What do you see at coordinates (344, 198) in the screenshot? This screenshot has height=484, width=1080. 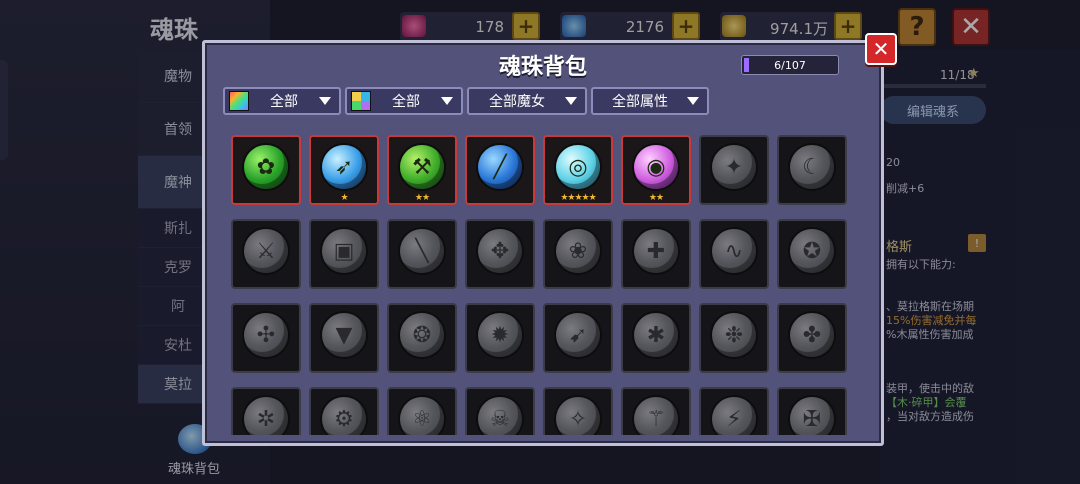 I see `star-rating: ★` at bounding box center [344, 198].